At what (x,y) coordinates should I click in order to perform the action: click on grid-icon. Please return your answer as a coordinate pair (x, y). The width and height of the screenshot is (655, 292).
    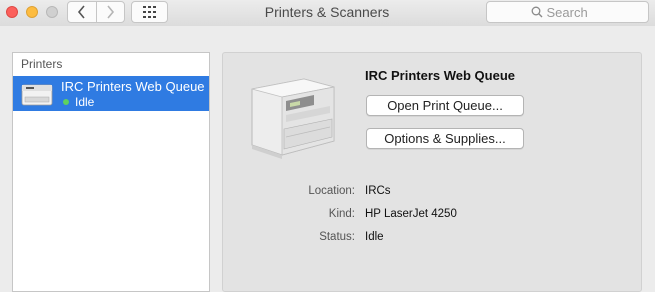
    Looking at the image, I should click on (149, 12).